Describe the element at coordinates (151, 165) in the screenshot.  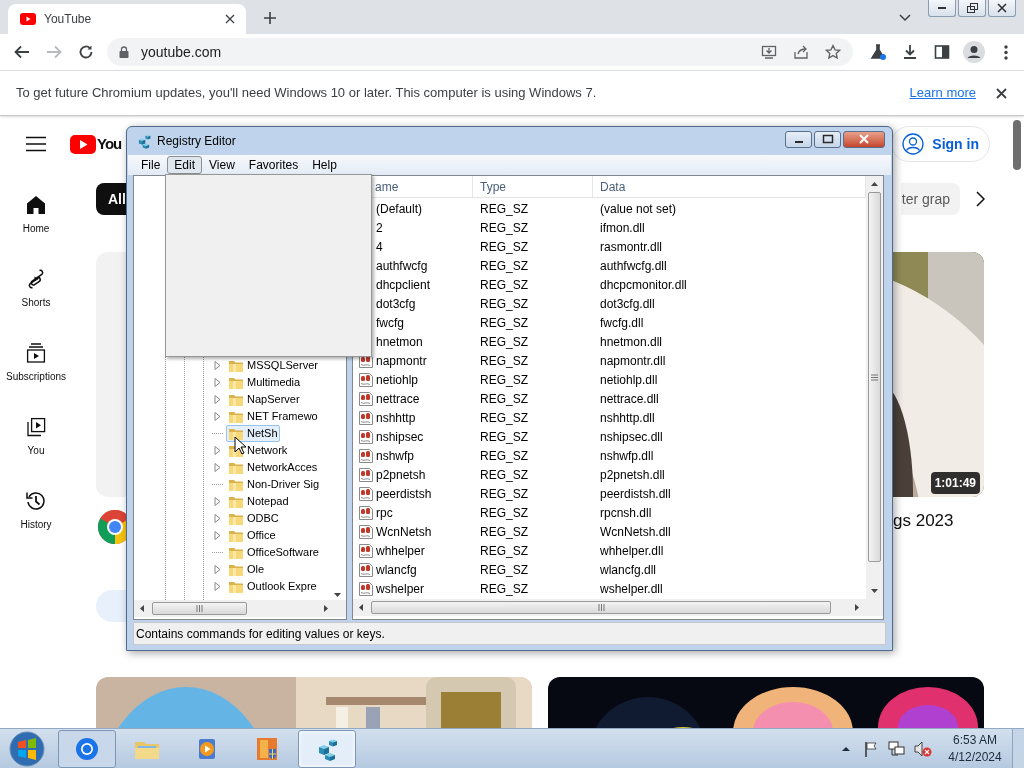
I see `menu-item: File` at that location.